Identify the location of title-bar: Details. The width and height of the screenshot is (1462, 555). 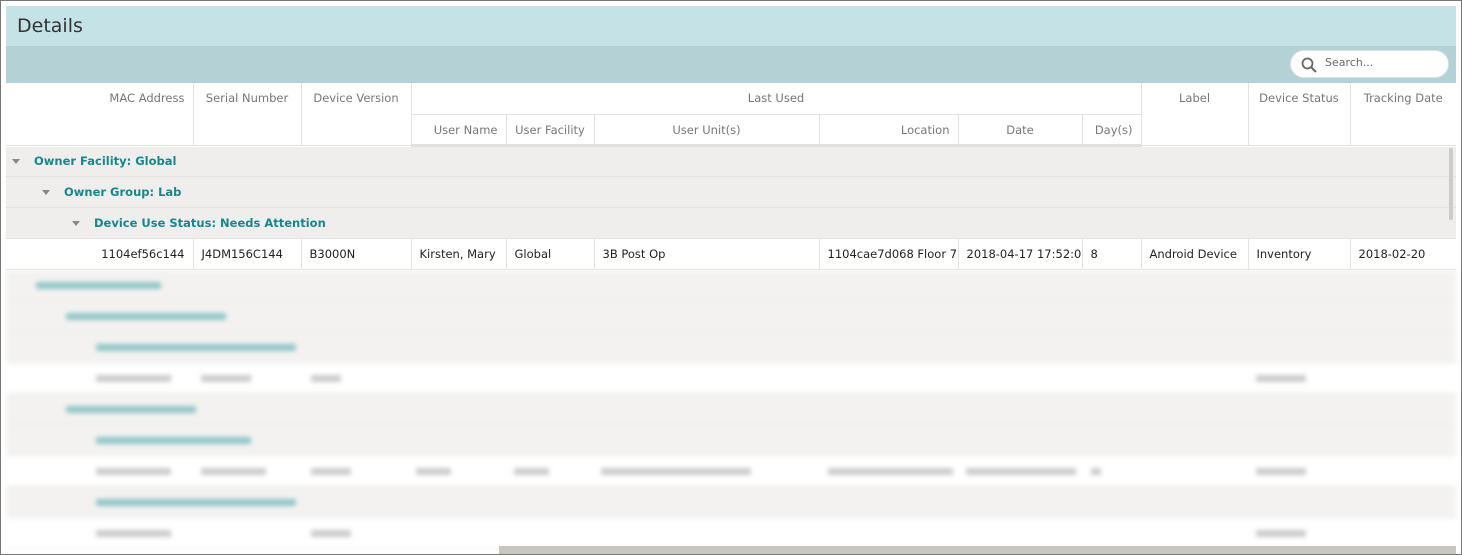
(731, 26).